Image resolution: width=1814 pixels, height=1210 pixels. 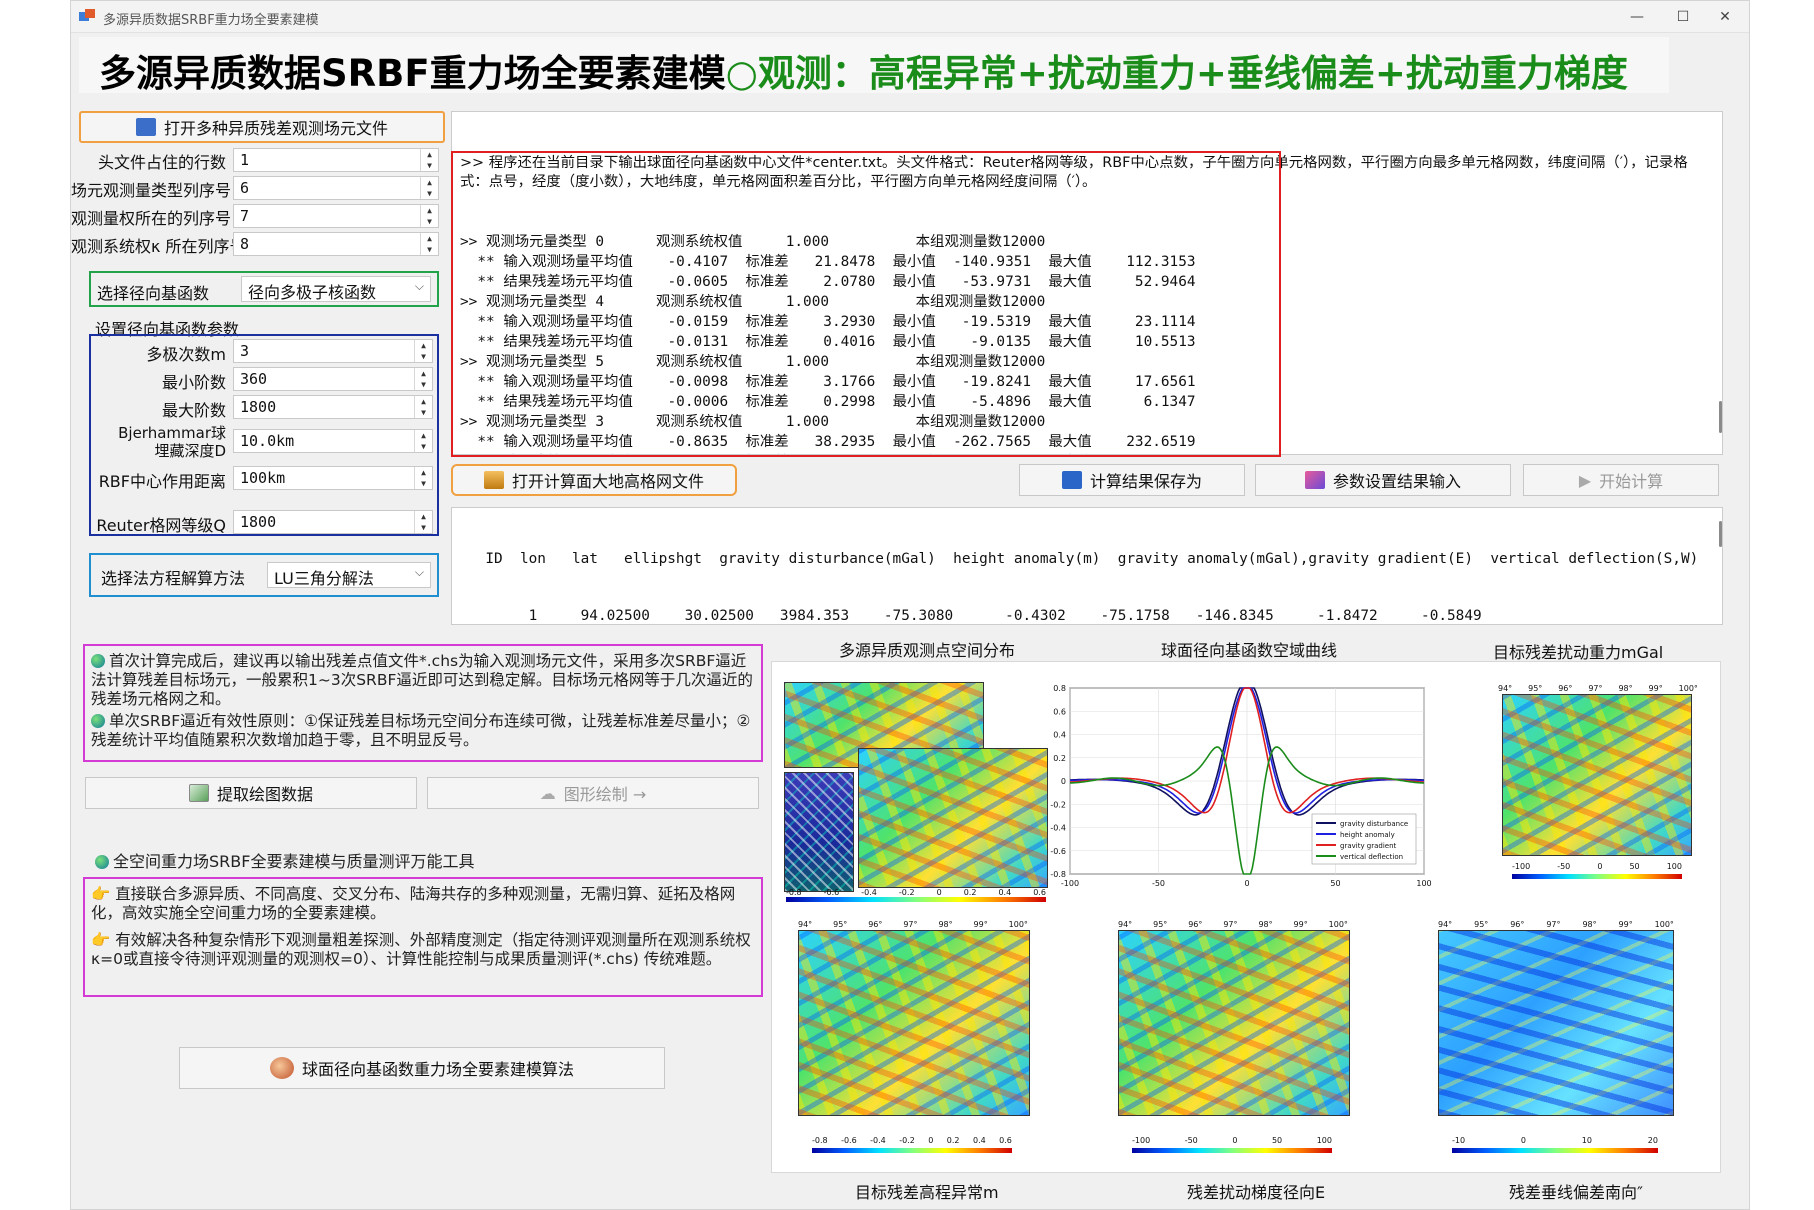 I want to click on tick: 0.6, so click(x=1005, y=1140).